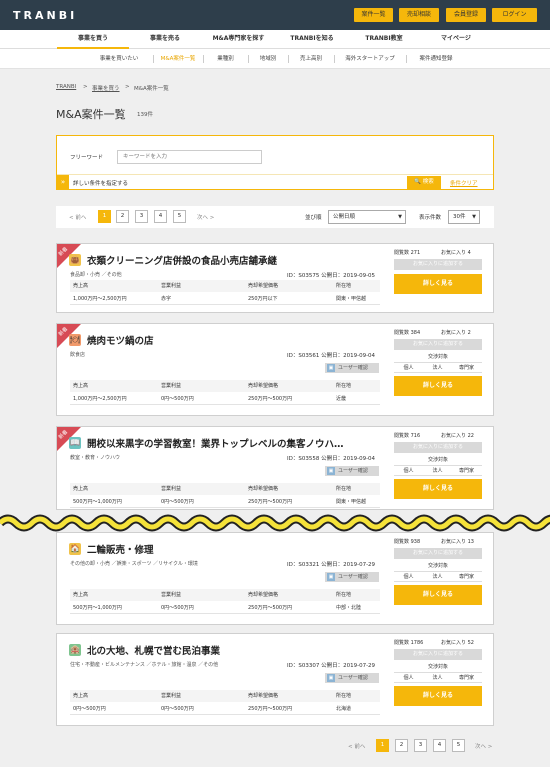 The image size is (550, 767). What do you see at coordinates (384, 39) in the screenshot?
I see `nav-school: TRANBI教室` at bounding box center [384, 39].